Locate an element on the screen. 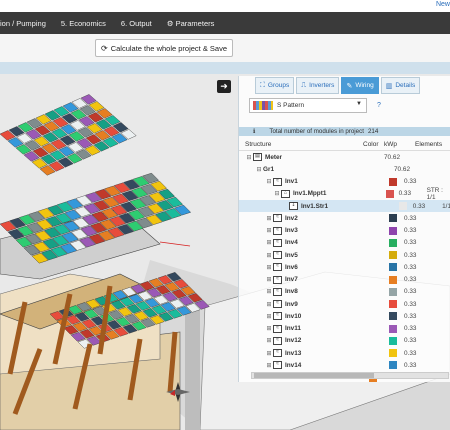  tree-row: ⊞ ≈ Inv3 0.33 is located at coordinates (344, 231).